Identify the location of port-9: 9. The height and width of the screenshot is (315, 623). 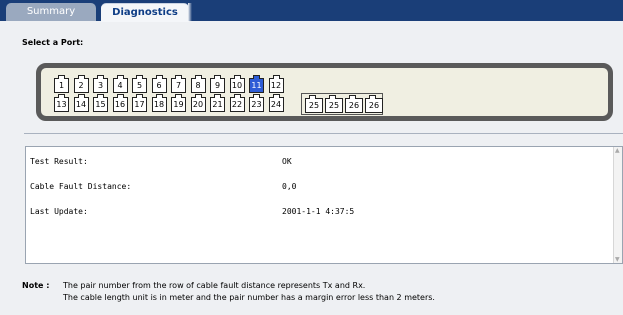
(217, 84).